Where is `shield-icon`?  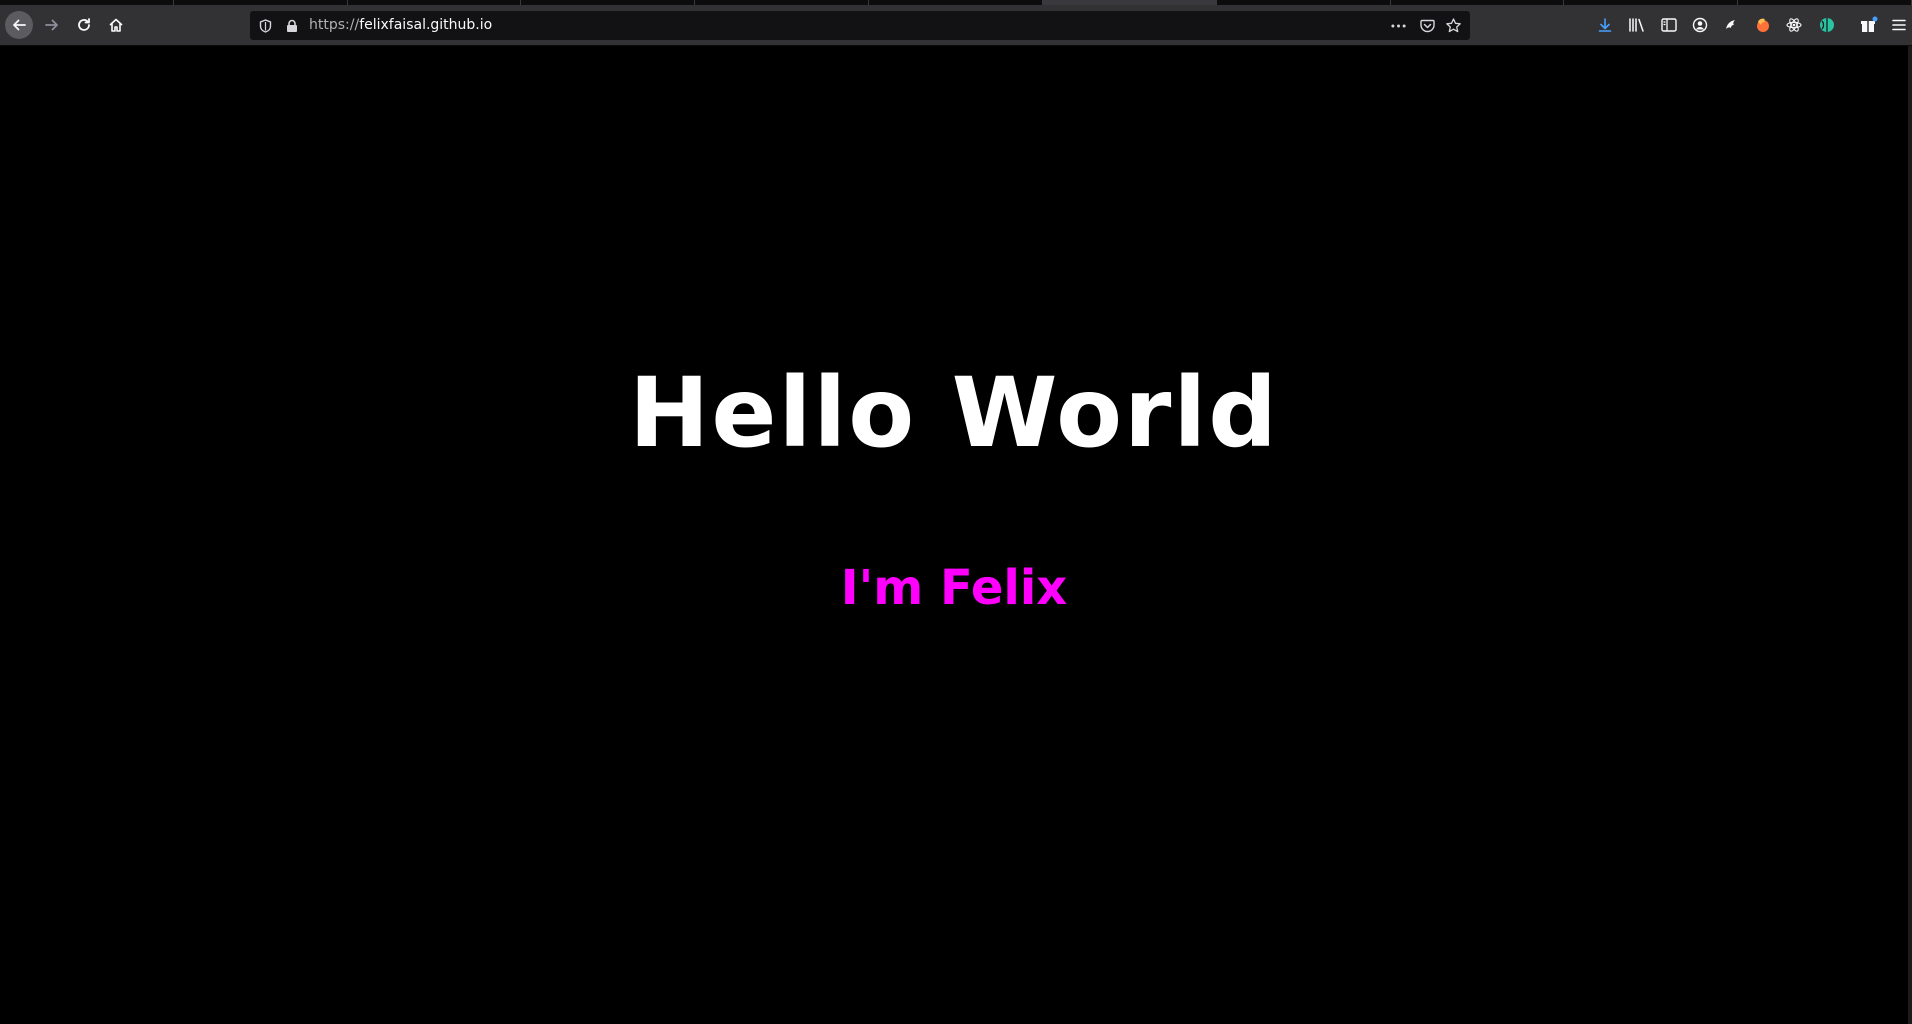 shield-icon is located at coordinates (265, 25).